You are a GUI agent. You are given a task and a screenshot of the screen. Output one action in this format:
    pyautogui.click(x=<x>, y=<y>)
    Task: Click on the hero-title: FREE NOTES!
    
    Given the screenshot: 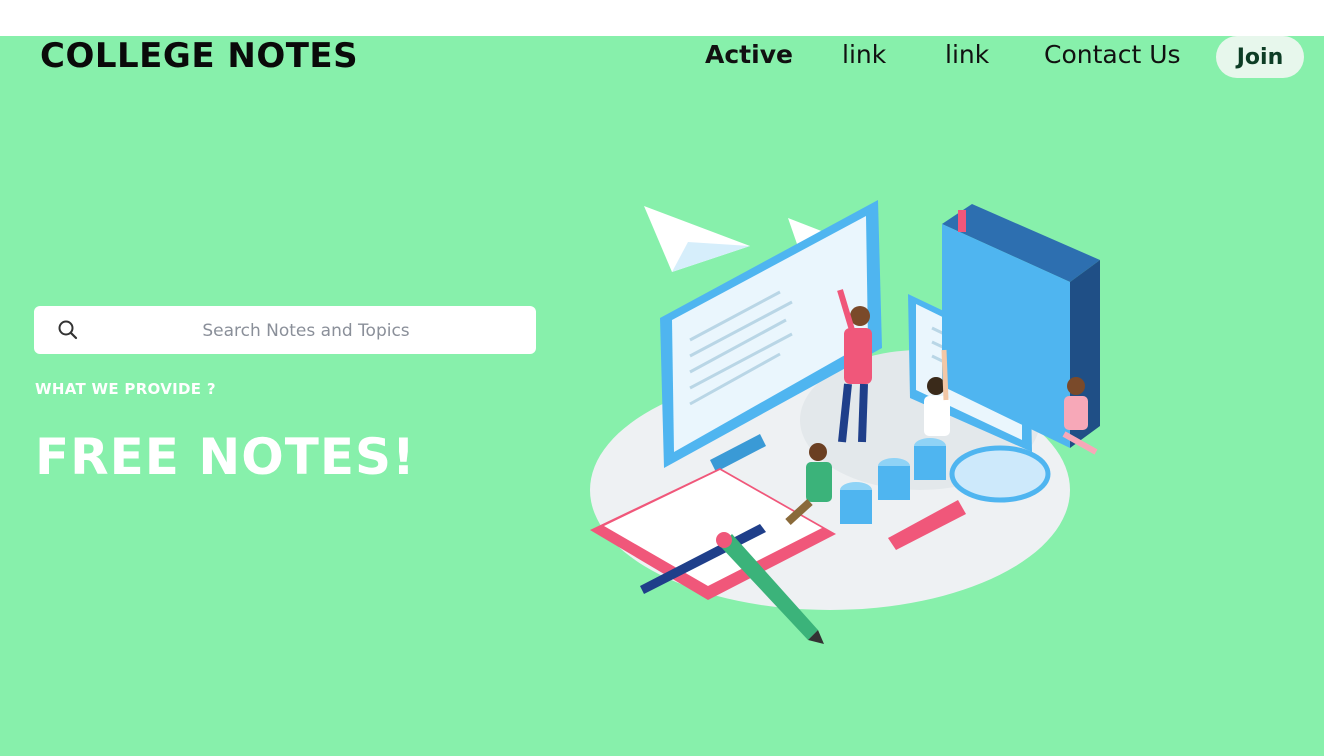 What is the action you would take?
    pyautogui.click(x=225, y=457)
    